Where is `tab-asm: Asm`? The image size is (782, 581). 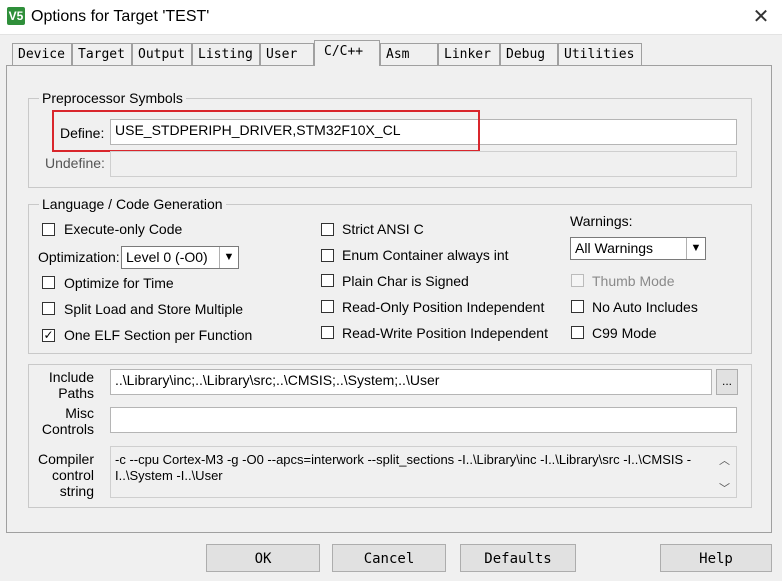
tab-asm: Asm is located at coordinates (409, 54).